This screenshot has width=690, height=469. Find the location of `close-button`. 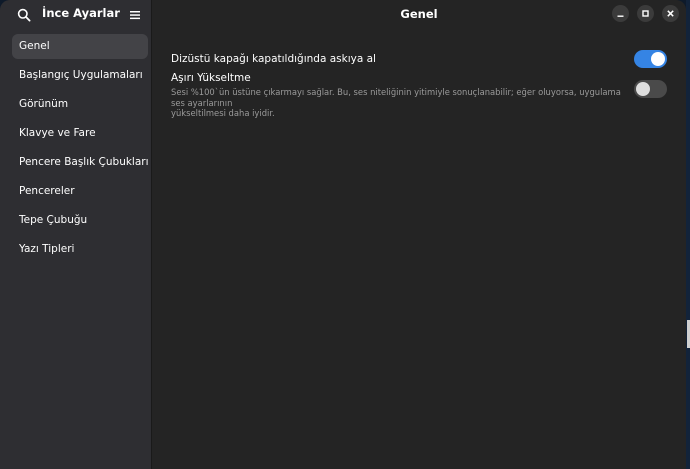

close-button is located at coordinates (670, 13).